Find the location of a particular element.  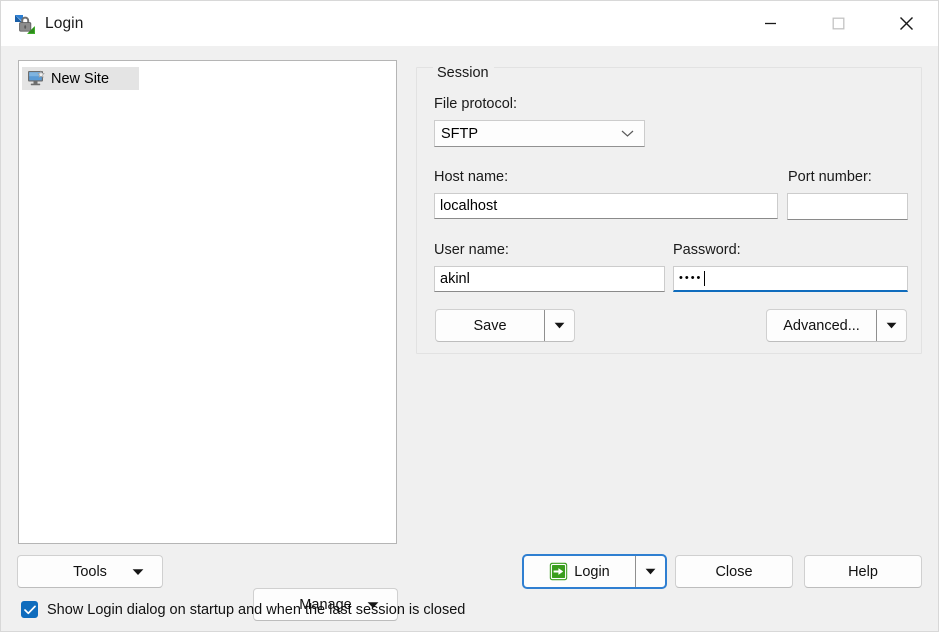

show-login-checkbox is located at coordinates (29, 609).